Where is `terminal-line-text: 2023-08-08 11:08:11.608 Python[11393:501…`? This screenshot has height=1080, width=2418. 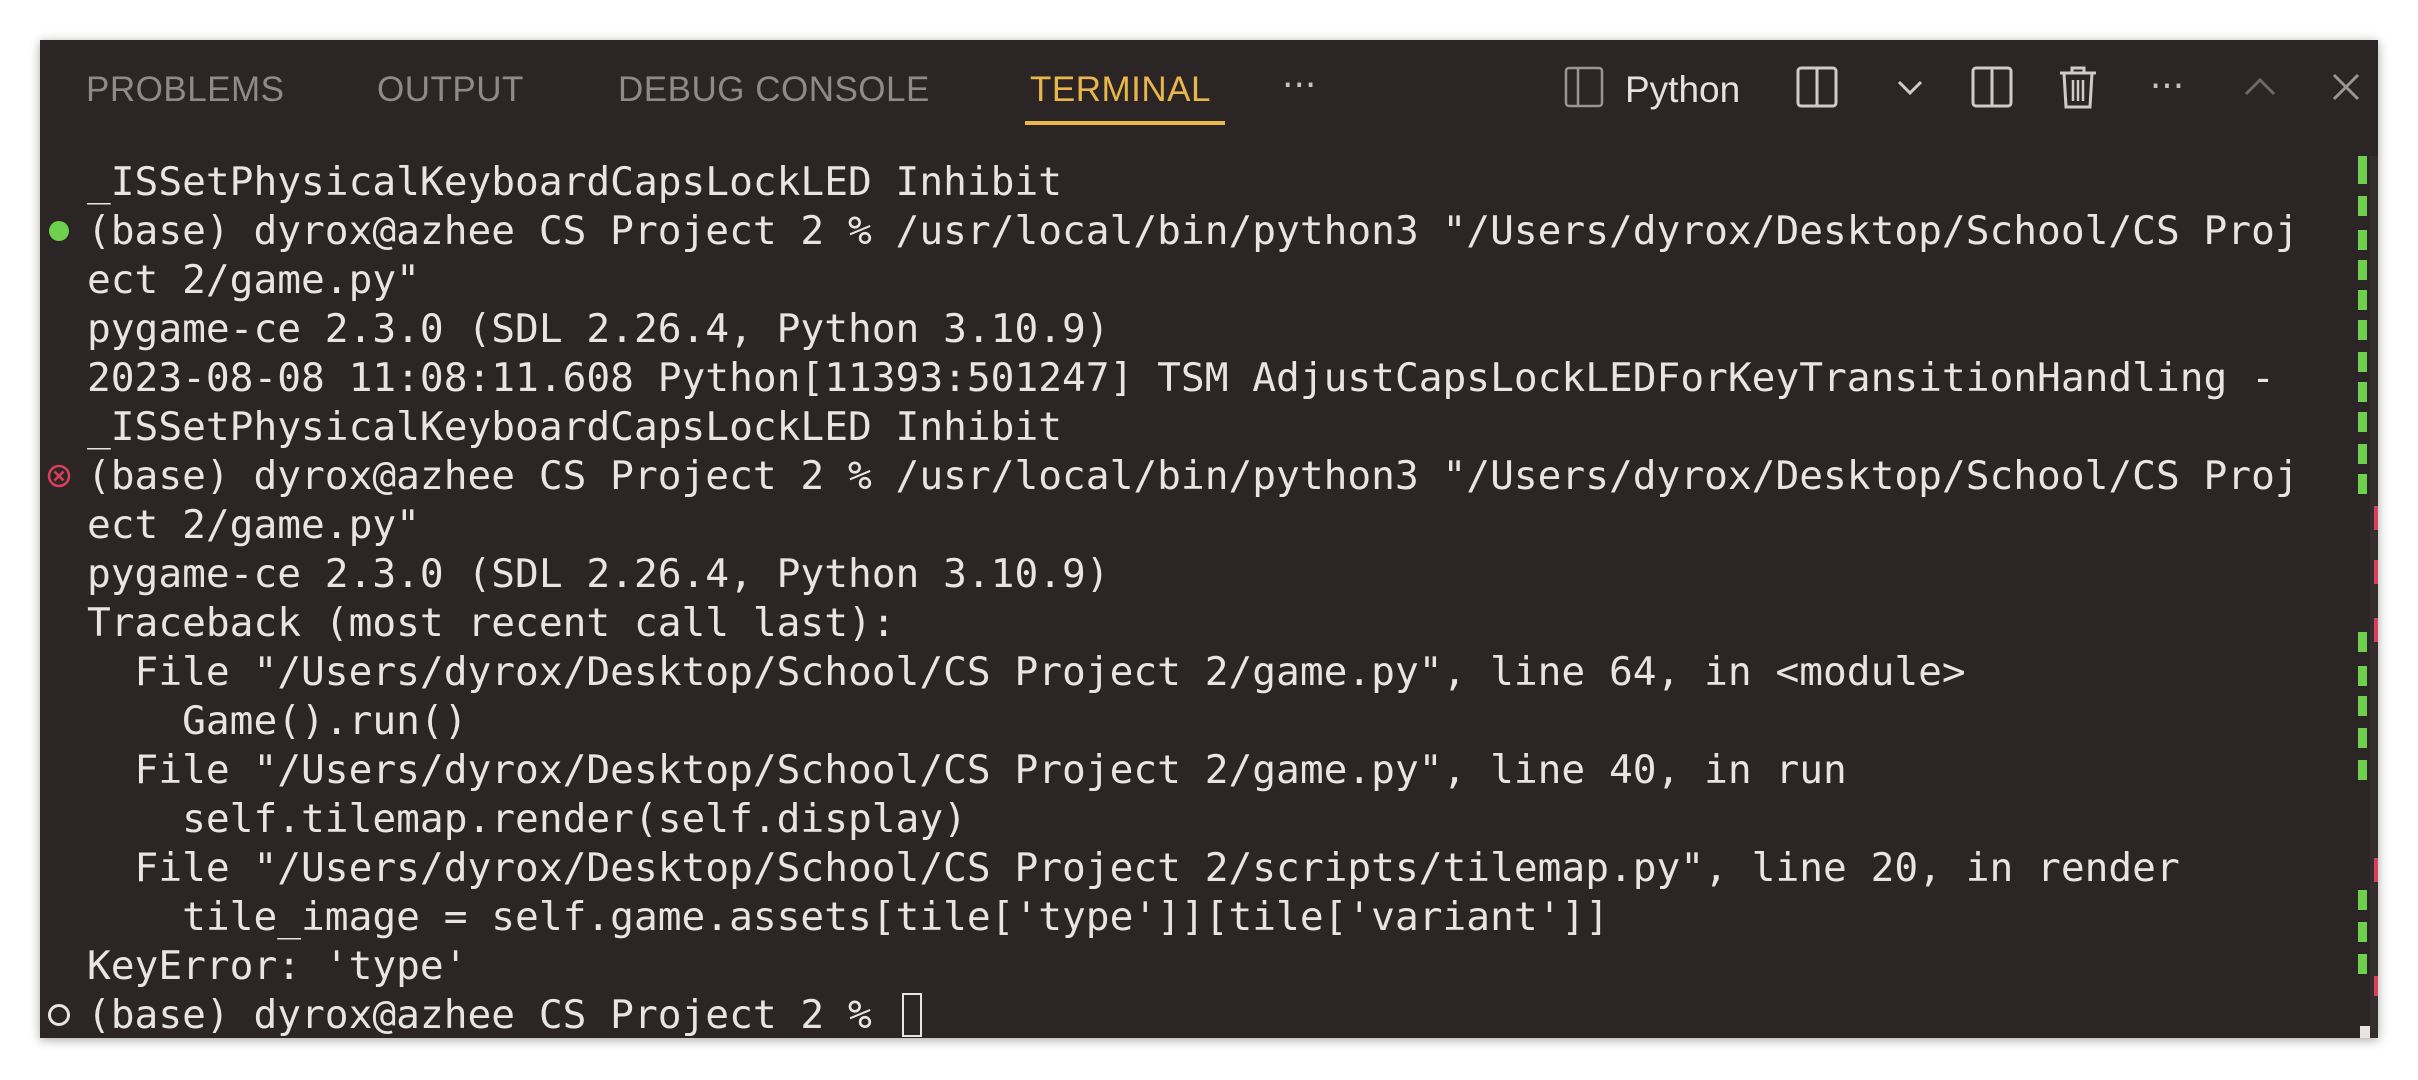
terminal-line-text: 2023-08-08 11:08:11.608 Python[11393:501… is located at coordinates (1181, 378).